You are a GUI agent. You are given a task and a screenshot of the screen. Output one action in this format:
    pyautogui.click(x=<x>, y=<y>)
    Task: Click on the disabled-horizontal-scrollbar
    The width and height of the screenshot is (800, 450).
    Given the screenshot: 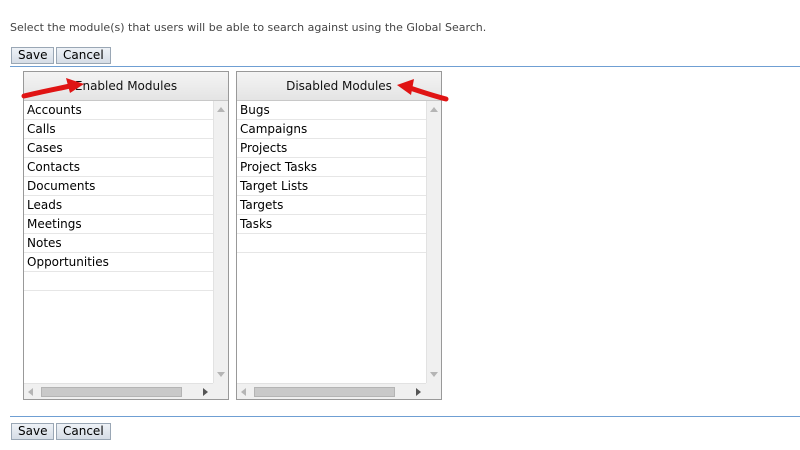 What is the action you would take?
    pyautogui.click(x=331, y=391)
    